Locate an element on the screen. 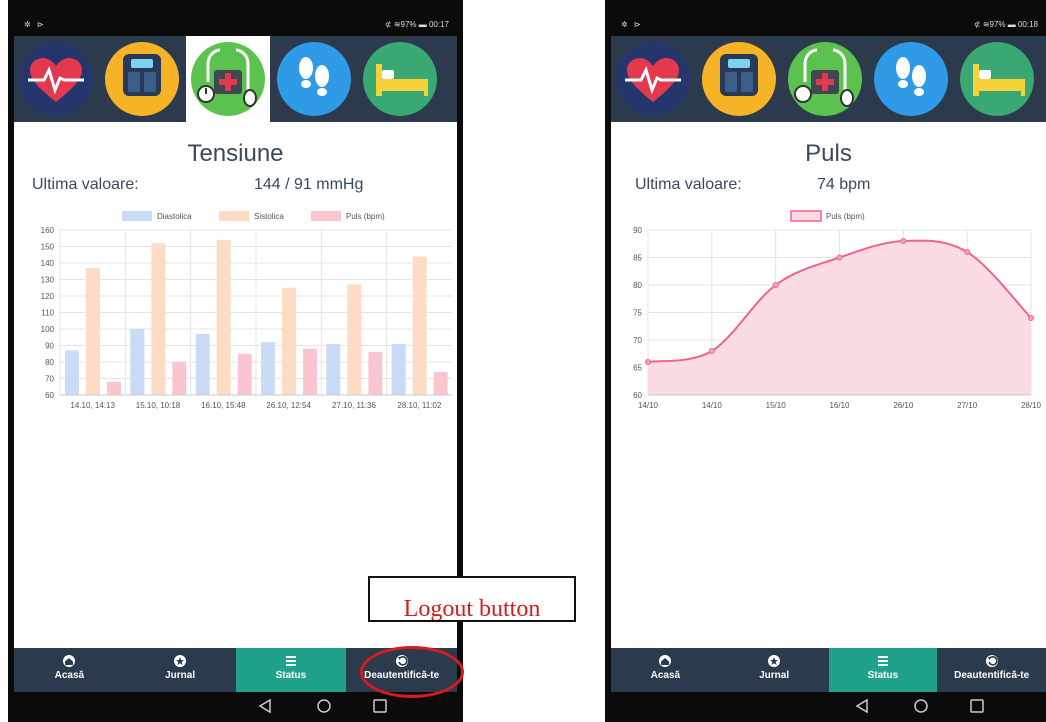 This screenshot has height=722, width=1046. x-tick-label: 16.10, 15:48 is located at coordinates (223, 405).